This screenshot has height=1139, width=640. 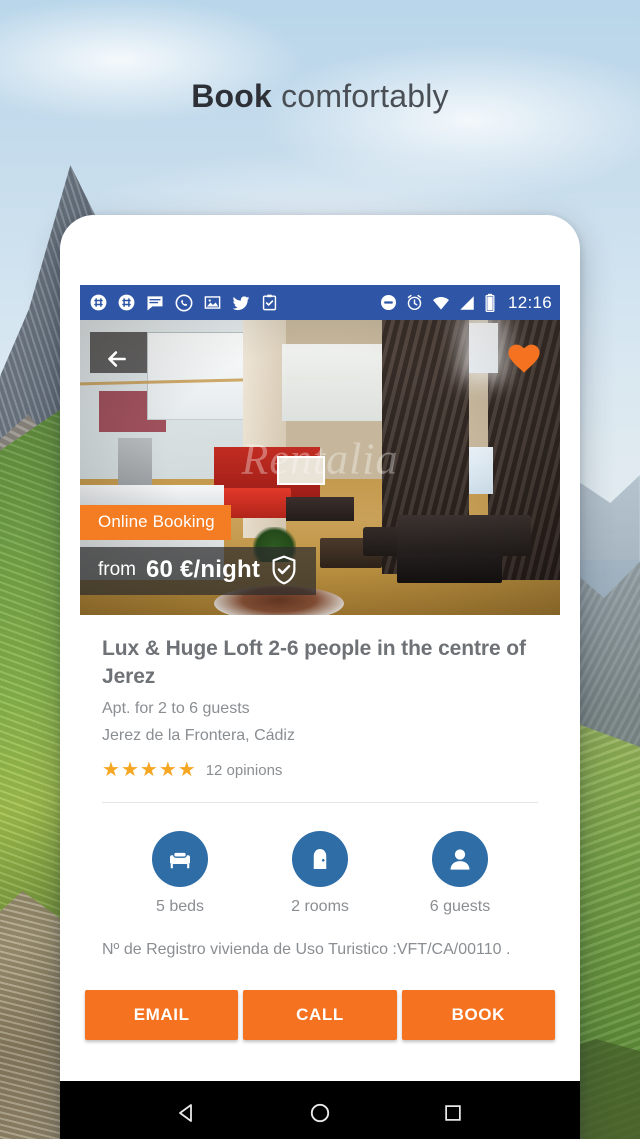 What do you see at coordinates (320, 302) in the screenshot?
I see `android-status-bar: 12:16` at bounding box center [320, 302].